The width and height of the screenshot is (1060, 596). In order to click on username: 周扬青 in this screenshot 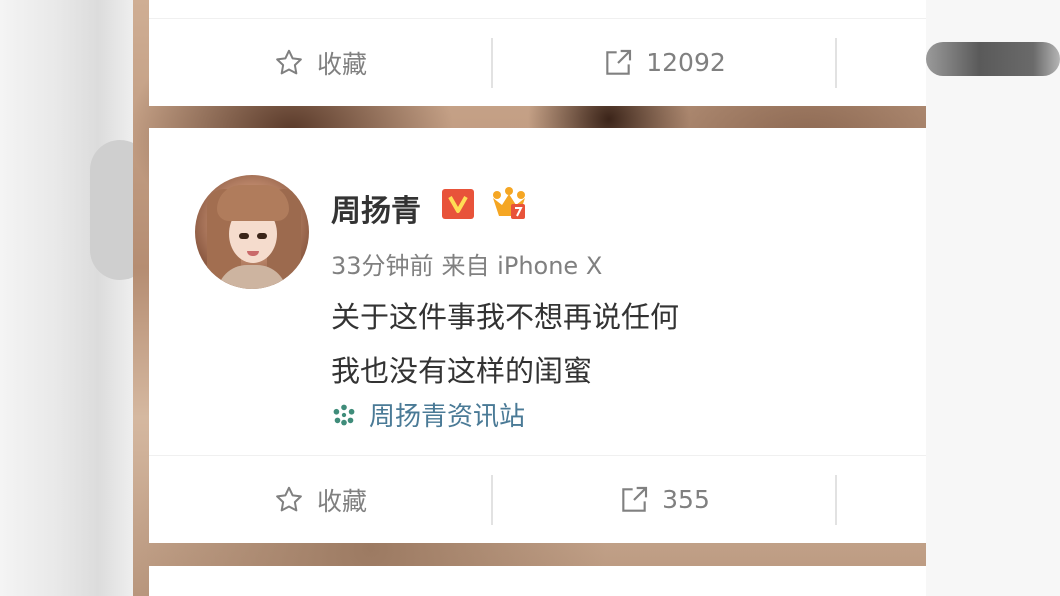, I will do `click(376, 208)`.